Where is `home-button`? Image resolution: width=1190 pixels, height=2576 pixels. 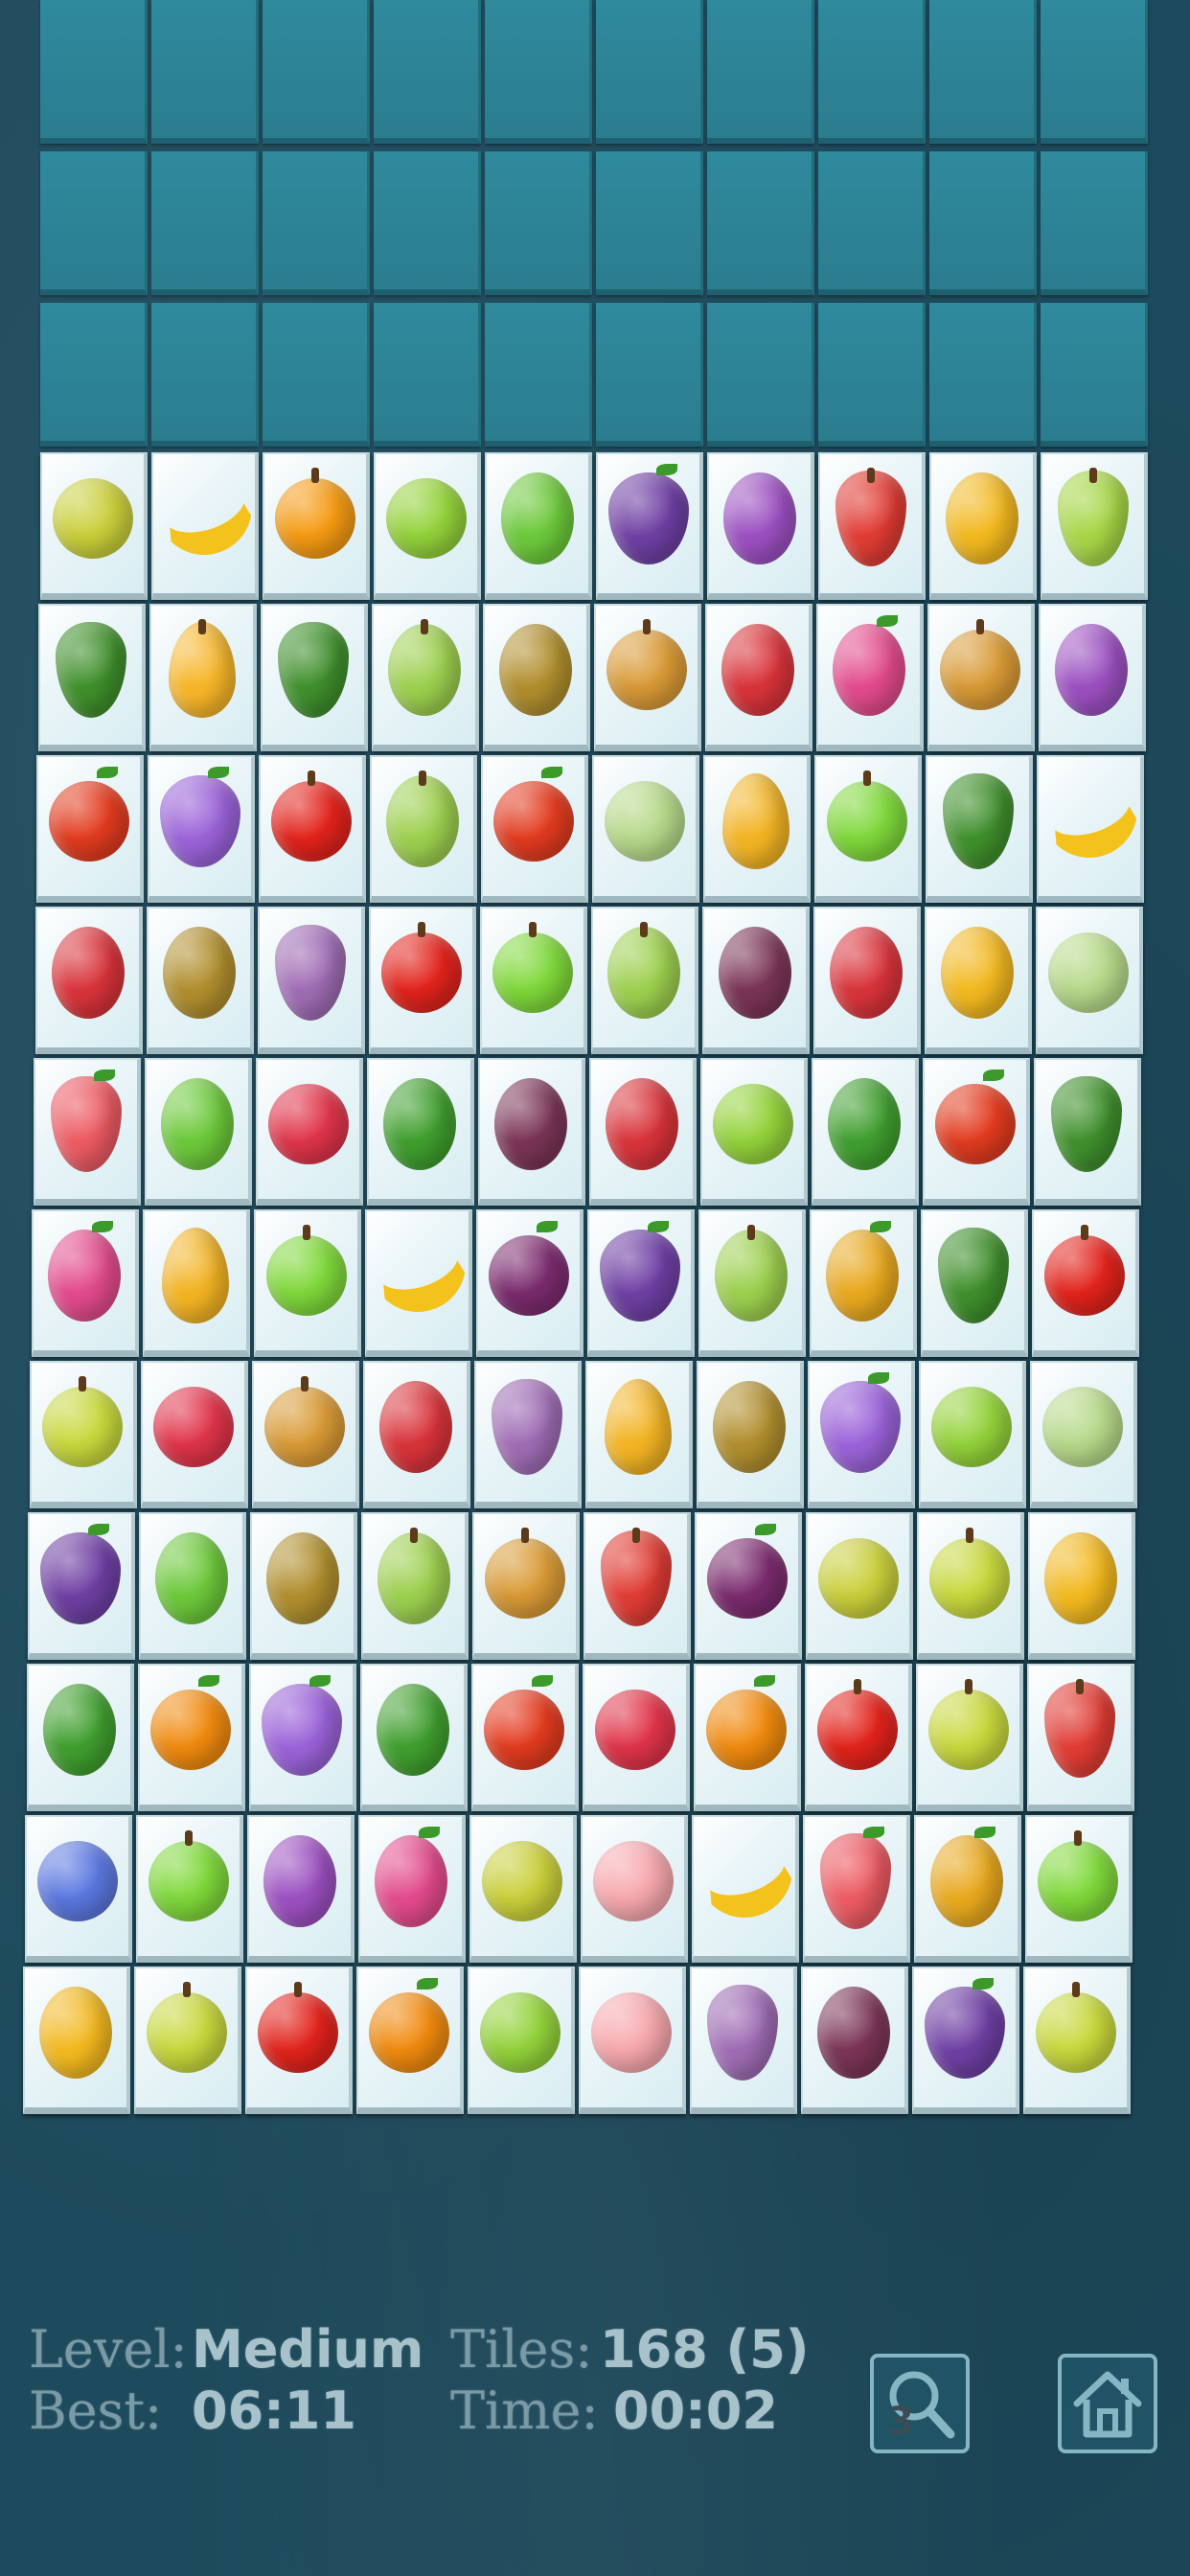
home-button is located at coordinates (1107, 2403).